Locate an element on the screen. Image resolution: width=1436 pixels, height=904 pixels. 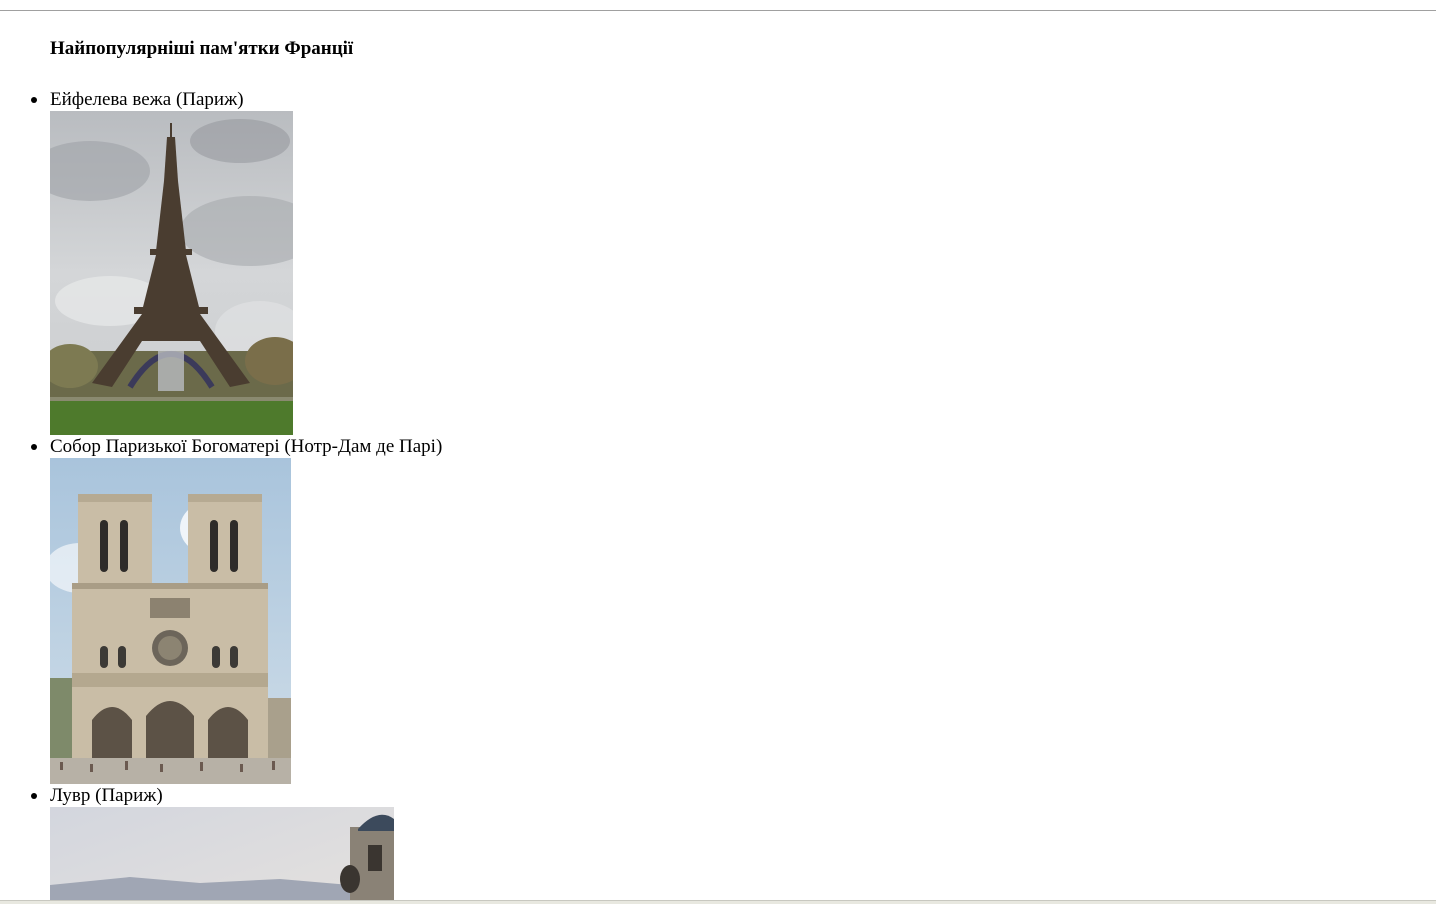
sight-label: Лувр (Париж) is located at coordinates (106, 795).